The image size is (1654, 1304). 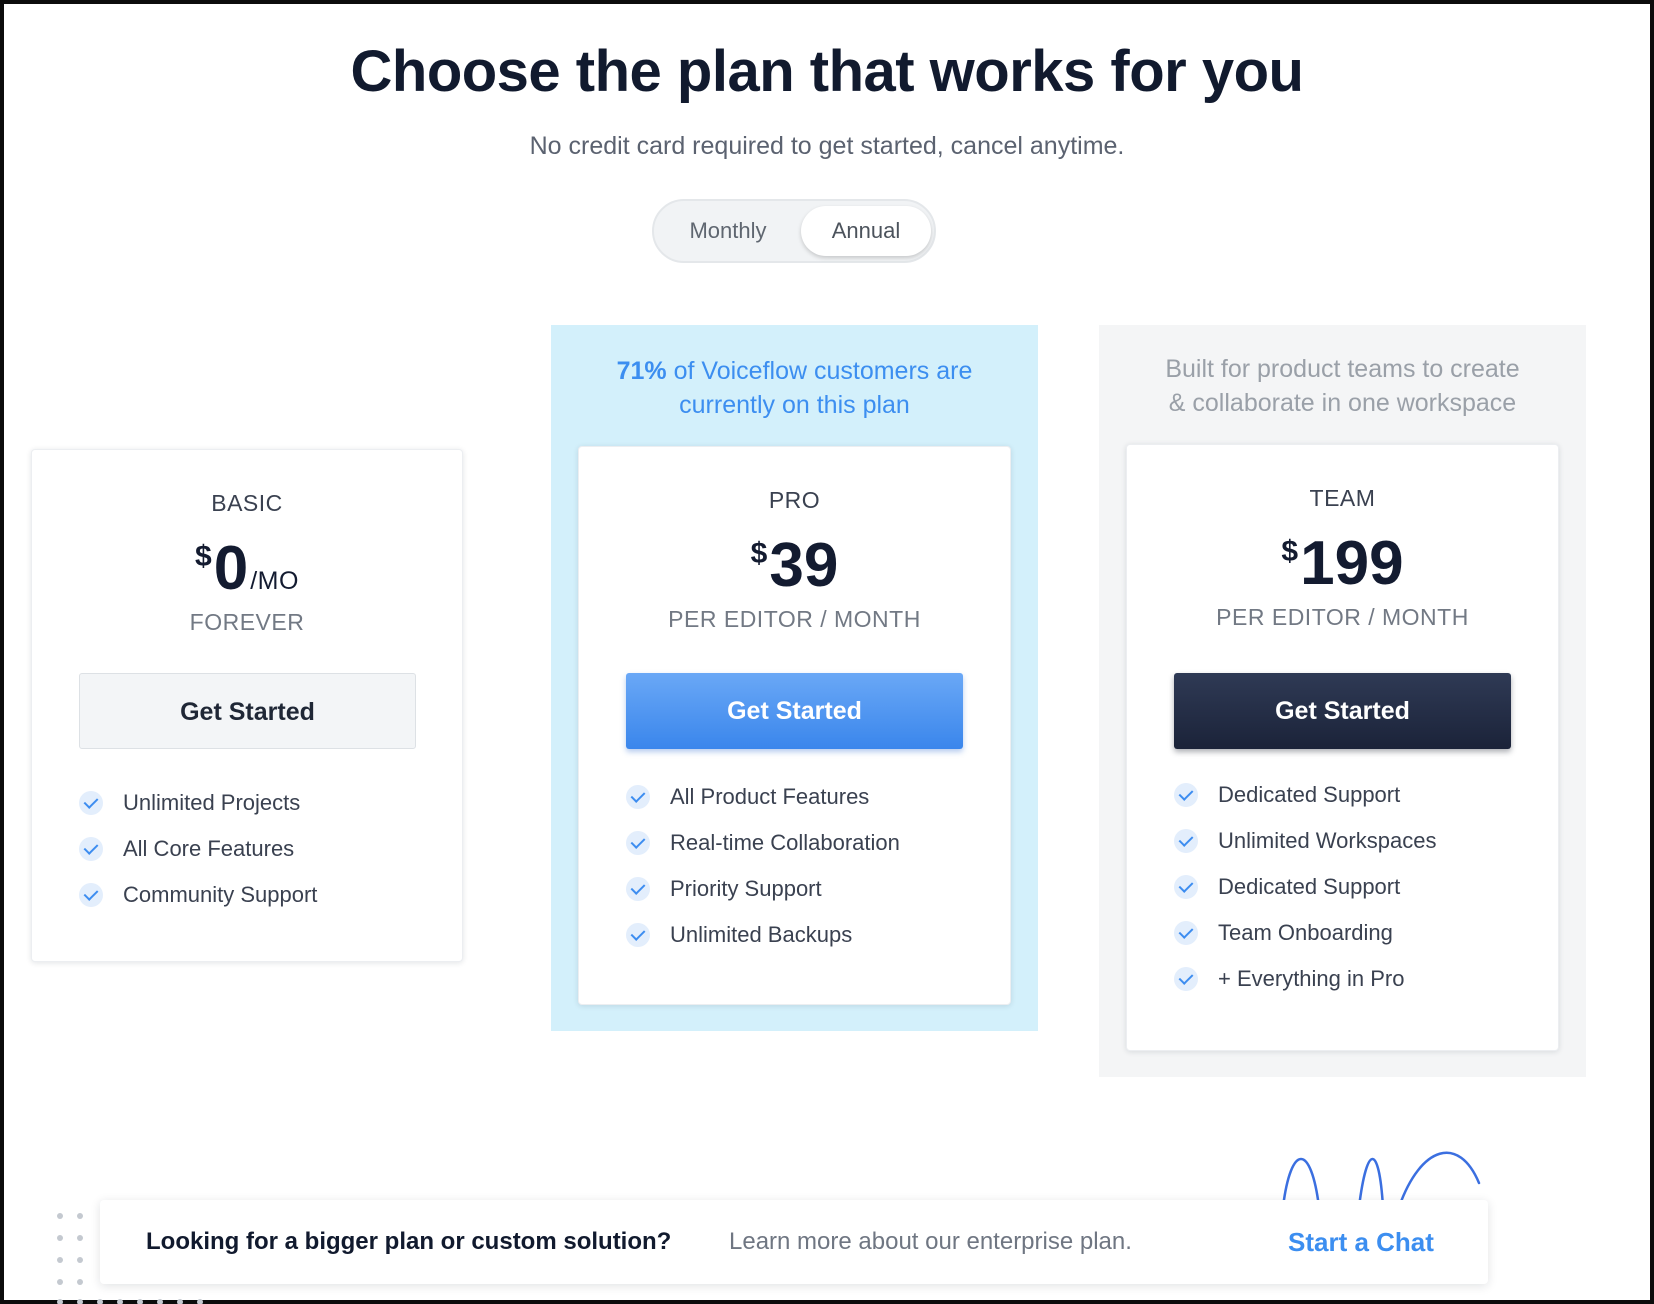 I want to click on feature-item: All Core Features, so click(x=198, y=849).